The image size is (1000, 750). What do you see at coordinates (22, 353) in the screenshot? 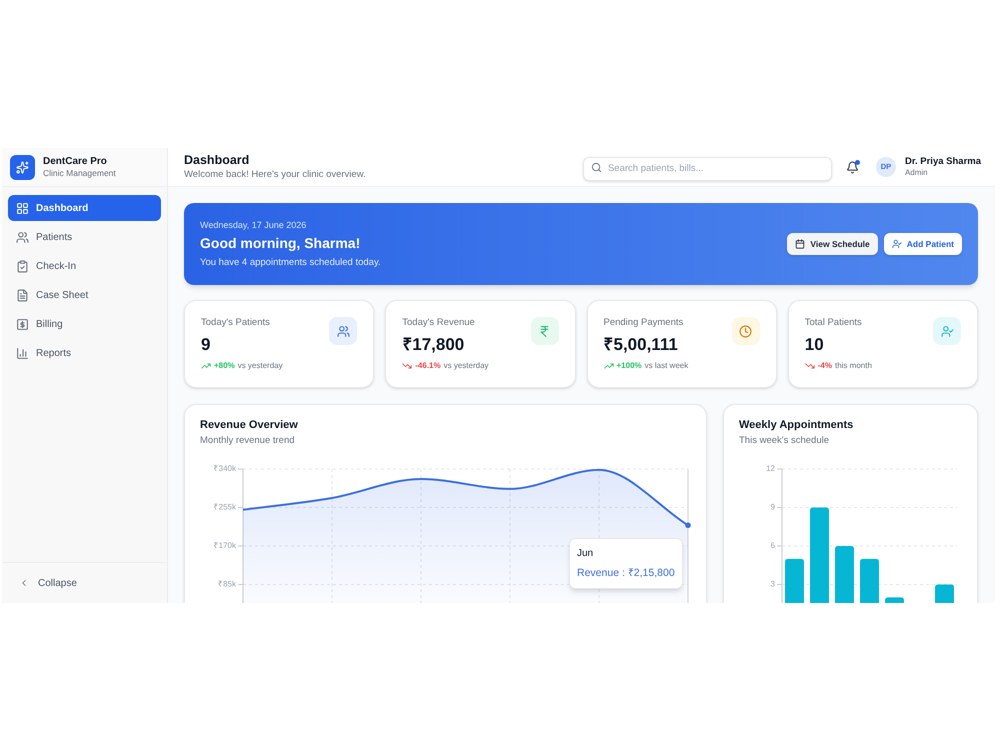
I see `bar-chart-icon` at bounding box center [22, 353].